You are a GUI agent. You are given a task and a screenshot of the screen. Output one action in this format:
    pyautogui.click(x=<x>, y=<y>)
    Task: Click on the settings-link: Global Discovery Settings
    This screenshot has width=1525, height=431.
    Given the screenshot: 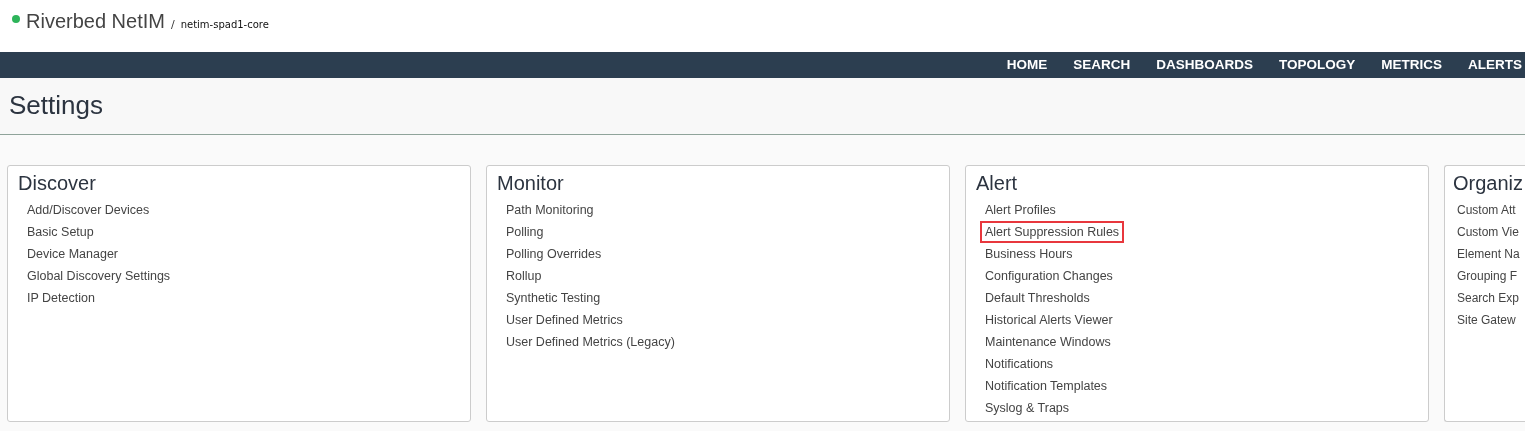 What is the action you would take?
    pyautogui.click(x=99, y=276)
    